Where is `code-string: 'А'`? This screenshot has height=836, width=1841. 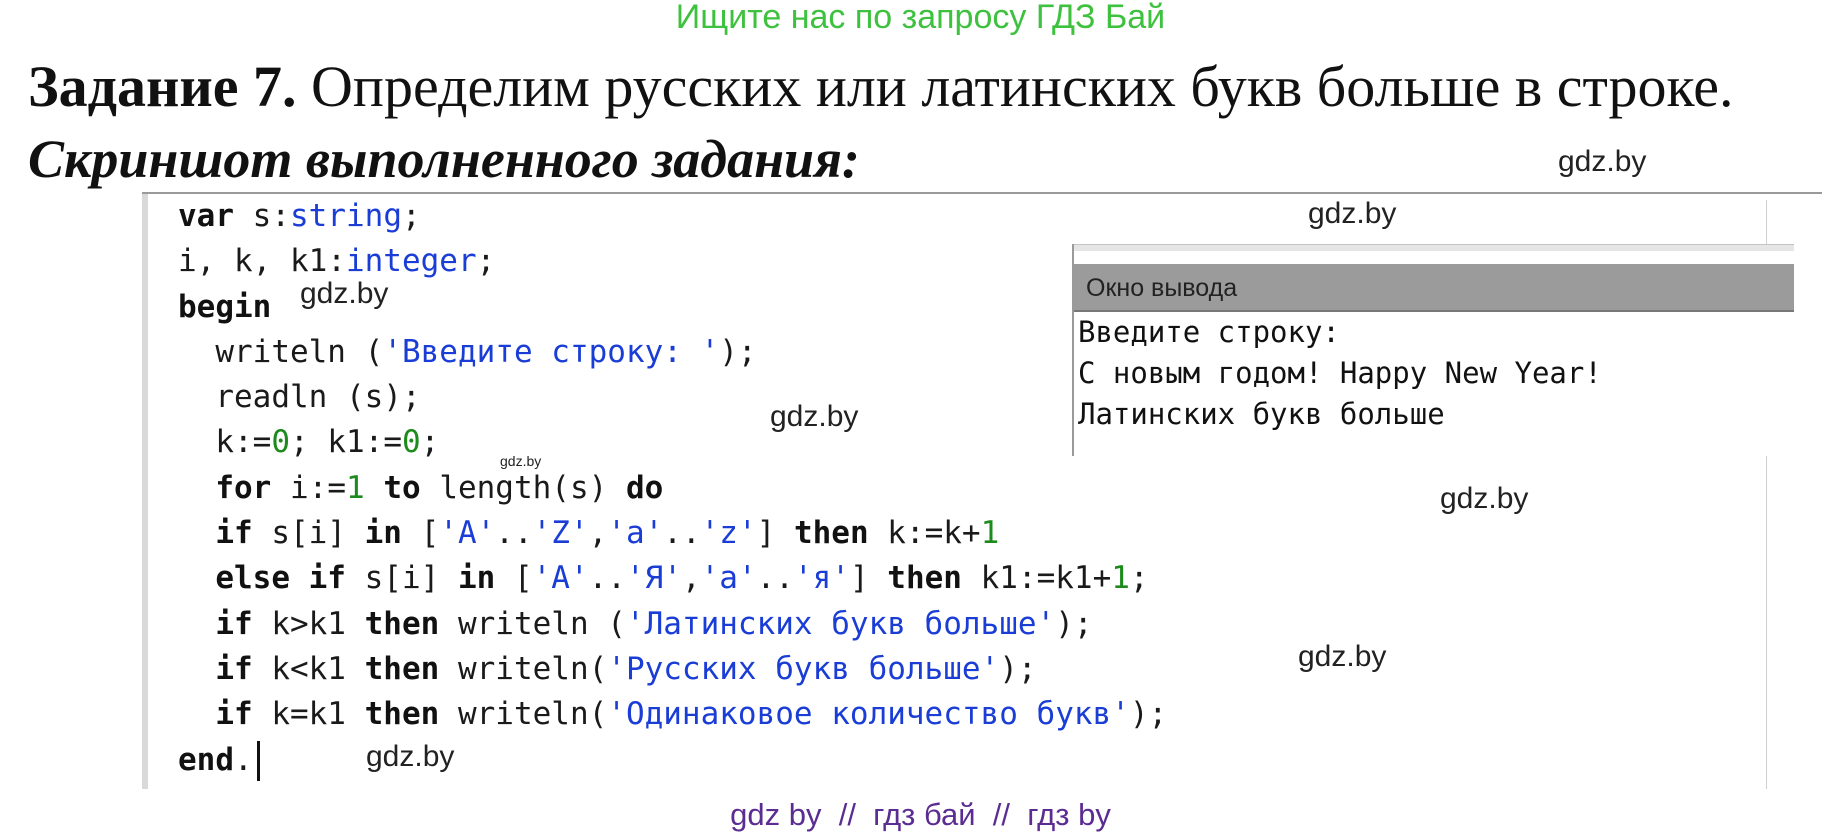
code-string: 'А' is located at coordinates (560, 578).